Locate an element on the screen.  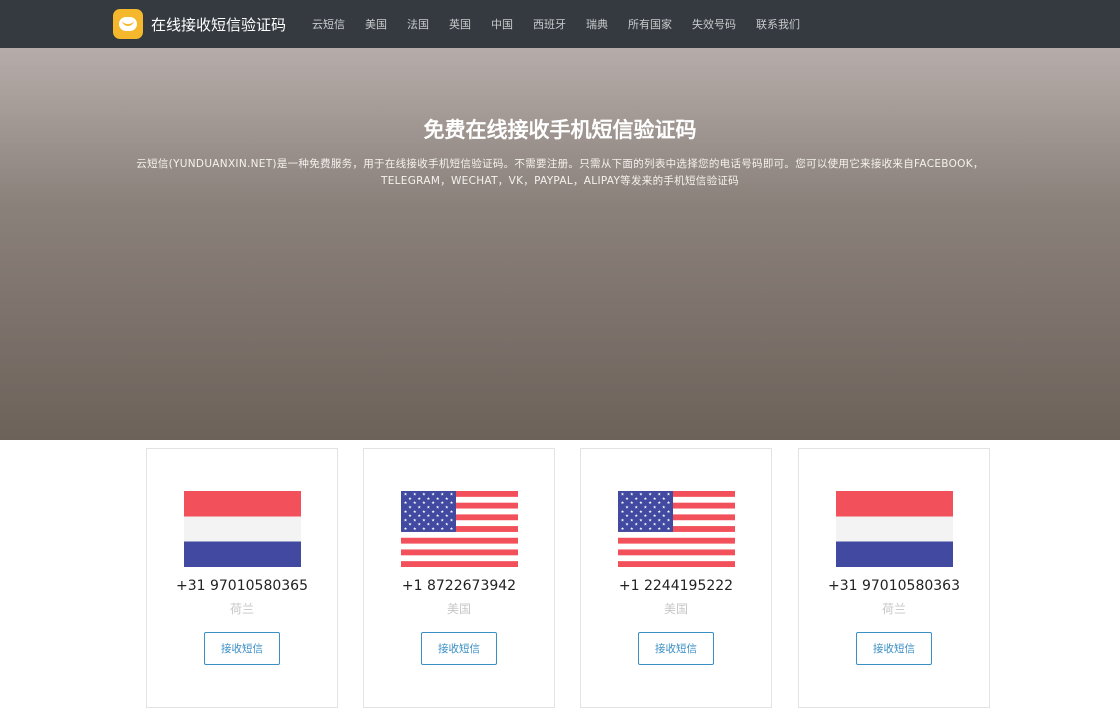
nav-item-uk: 英国 is located at coordinates (460, 24).